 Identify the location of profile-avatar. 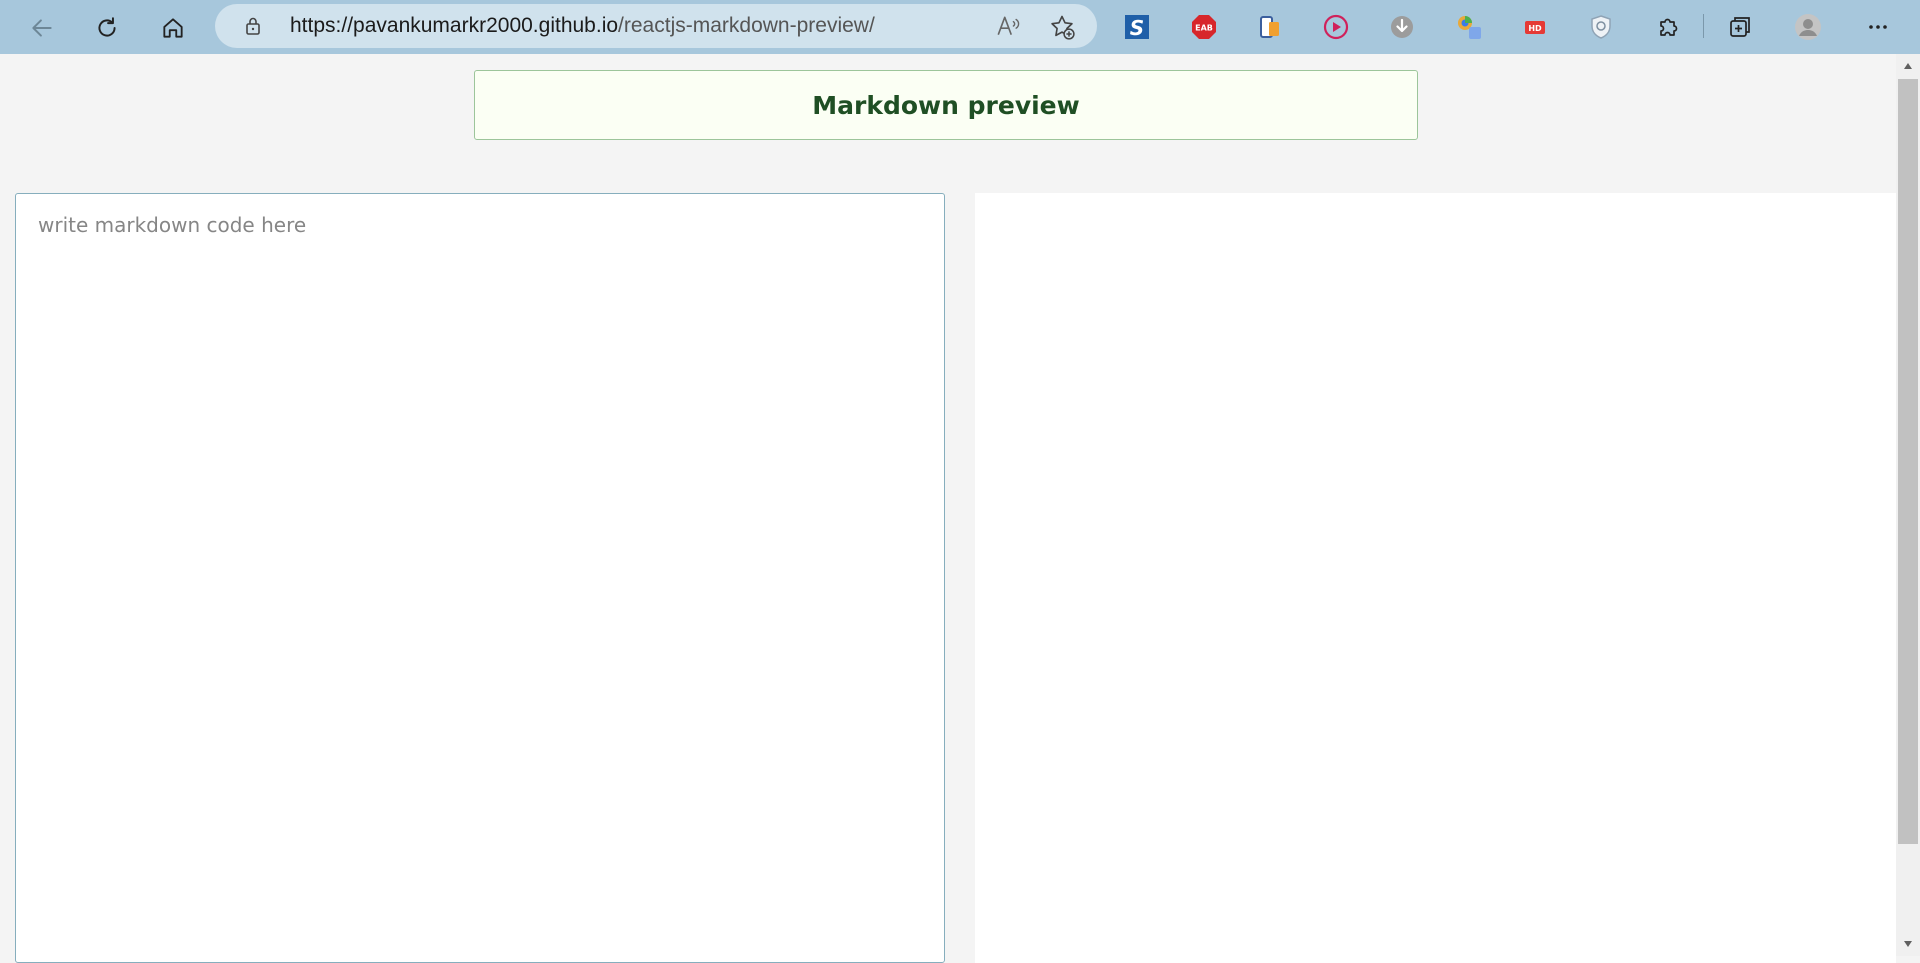
(1808, 27).